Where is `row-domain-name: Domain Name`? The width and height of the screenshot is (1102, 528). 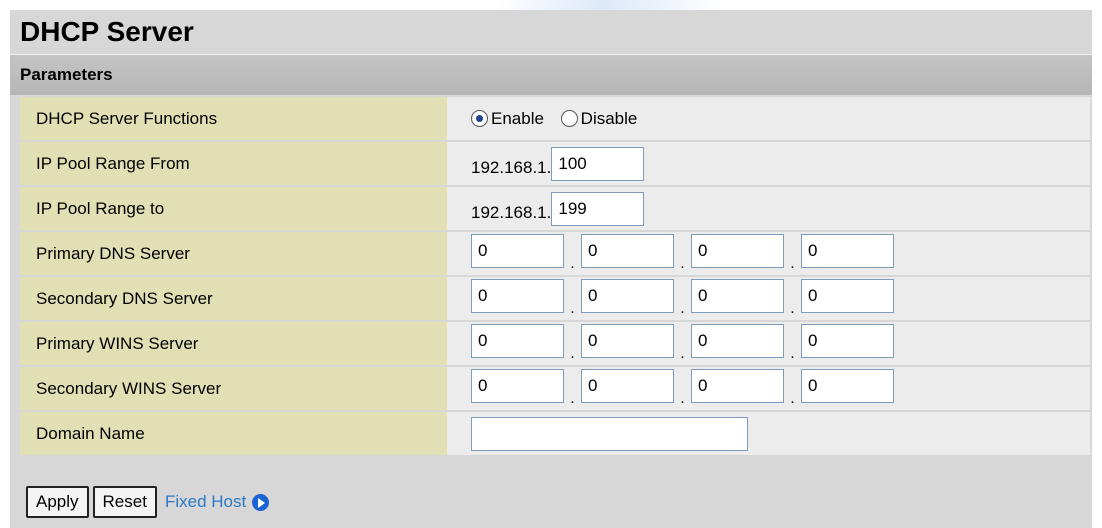 row-domain-name: Domain Name is located at coordinates (555, 433).